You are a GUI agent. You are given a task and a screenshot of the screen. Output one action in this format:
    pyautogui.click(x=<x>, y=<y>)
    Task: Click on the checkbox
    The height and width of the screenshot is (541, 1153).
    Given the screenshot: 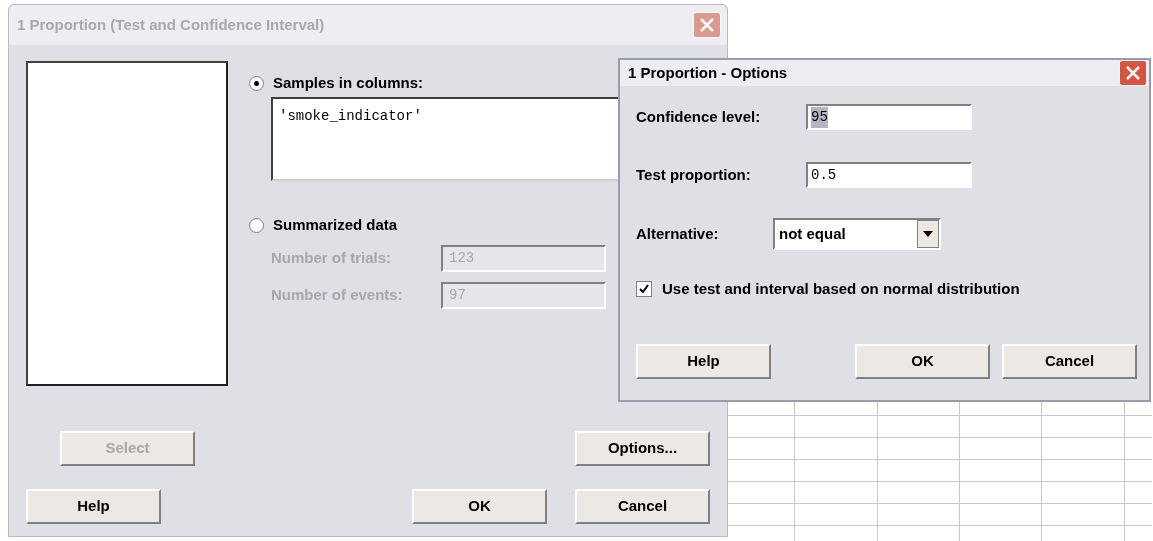 What is the action you would take?
    pyautogui.click(x=644, y=289)
    